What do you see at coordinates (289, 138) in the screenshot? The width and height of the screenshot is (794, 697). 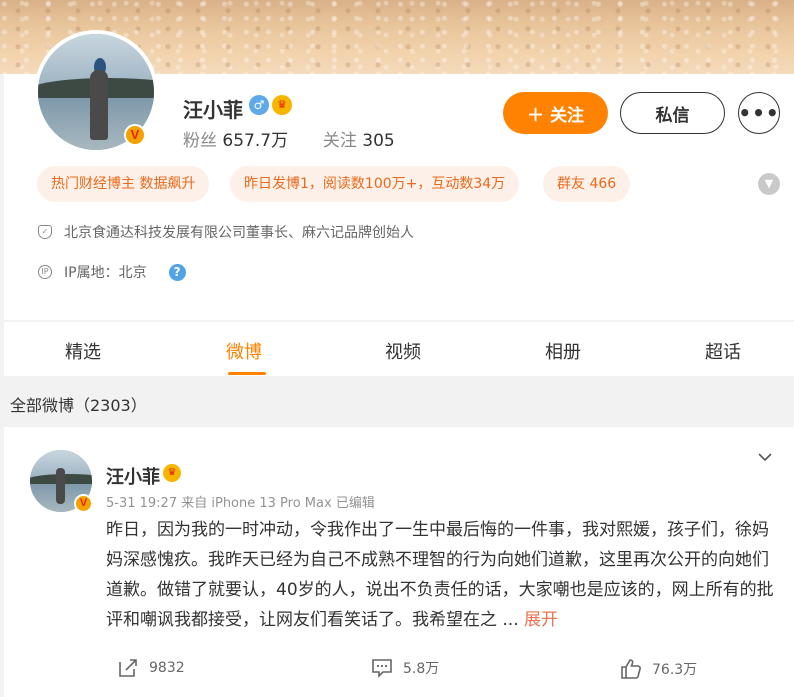 I see `profile-stats: 粉丝 657.7万 关注 305` at bounding box center [289, 138].